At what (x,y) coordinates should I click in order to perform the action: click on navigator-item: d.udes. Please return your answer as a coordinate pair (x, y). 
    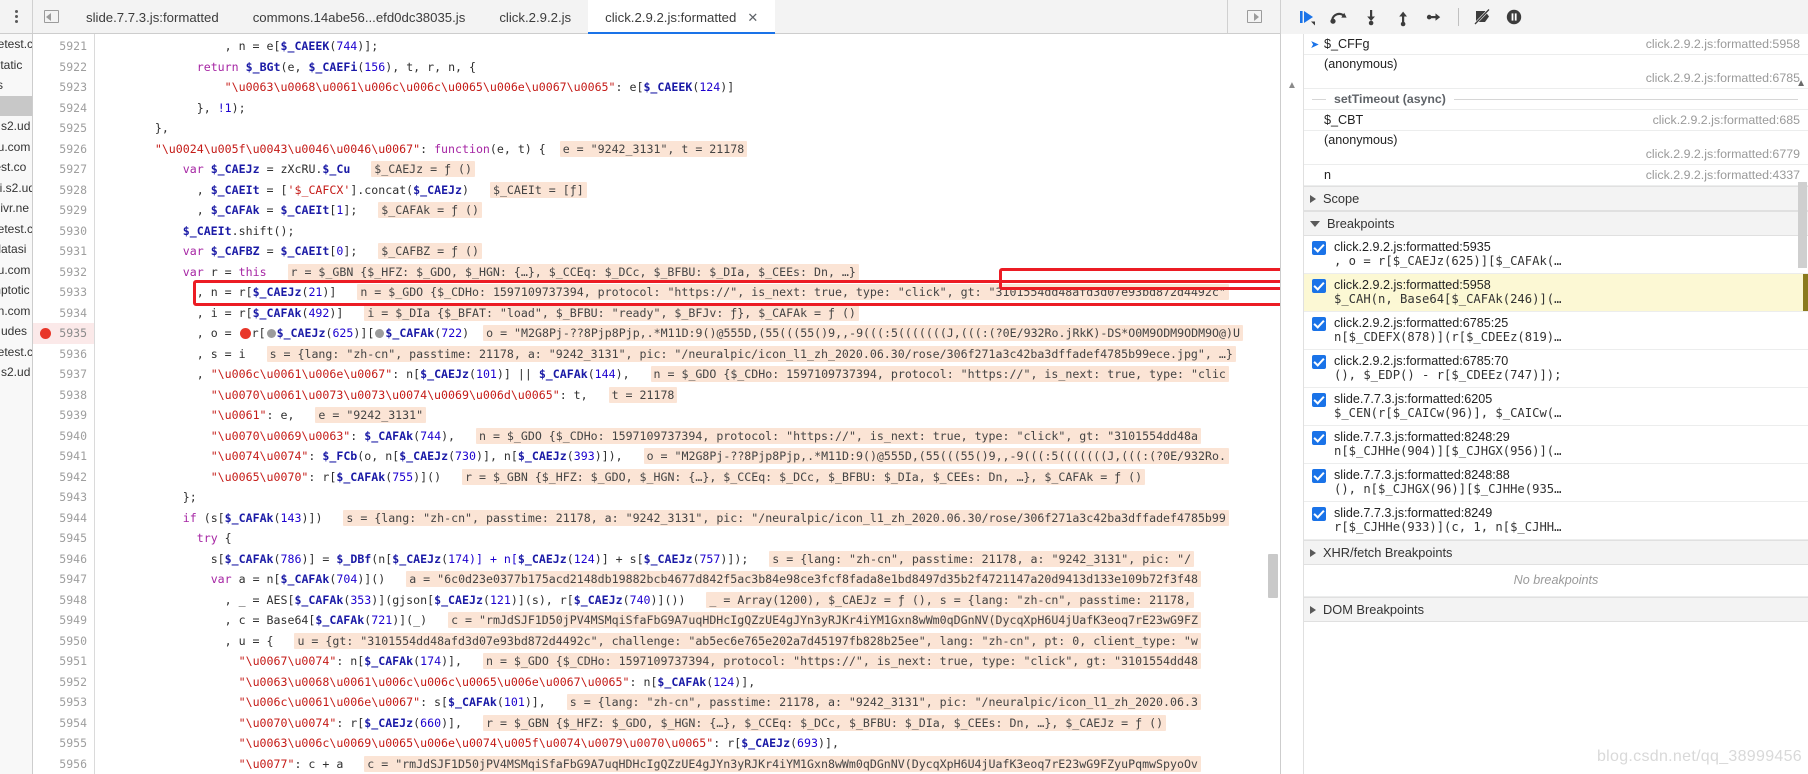
    Looking at the image, I should click on (16, 331).